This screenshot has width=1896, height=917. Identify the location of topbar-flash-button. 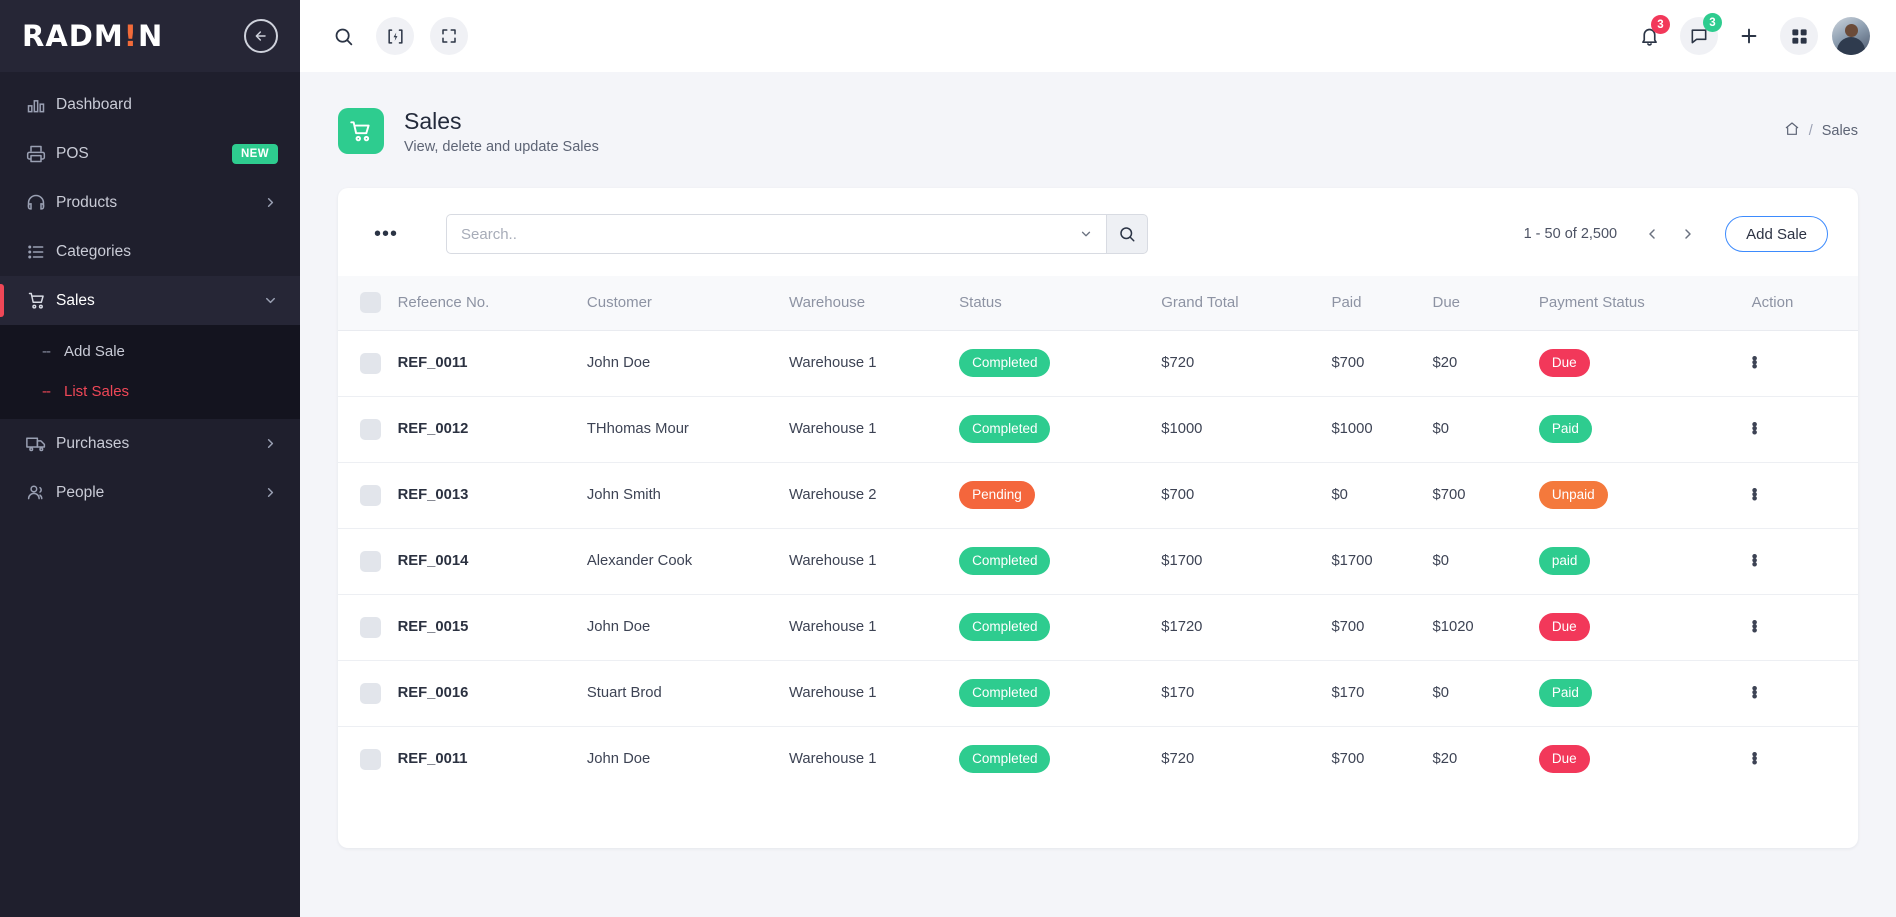
(395, 36).